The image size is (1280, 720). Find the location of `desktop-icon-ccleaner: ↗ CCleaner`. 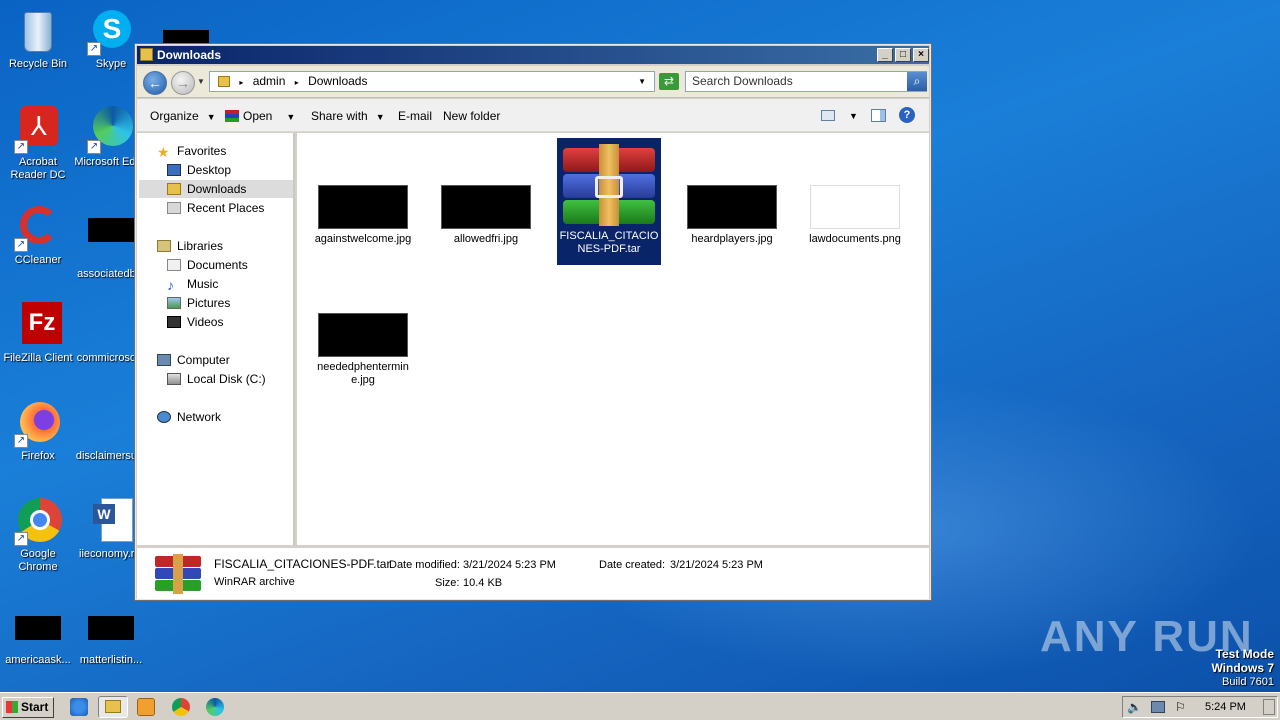

desktop-icon-ccleaner: ↗ CCleaner is located at coordinates (38, 235).